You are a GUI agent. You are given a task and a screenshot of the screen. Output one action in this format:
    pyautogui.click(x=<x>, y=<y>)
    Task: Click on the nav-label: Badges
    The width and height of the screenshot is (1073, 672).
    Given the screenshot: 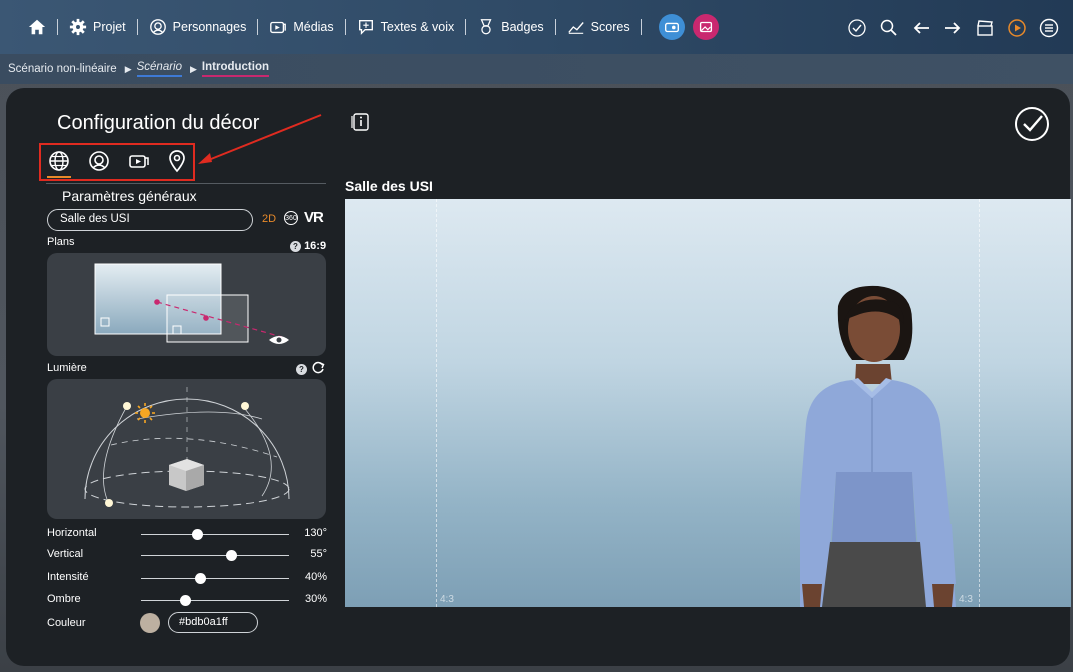 What is the action you would take?
    pyautogui.click(x=522, y=27)
    